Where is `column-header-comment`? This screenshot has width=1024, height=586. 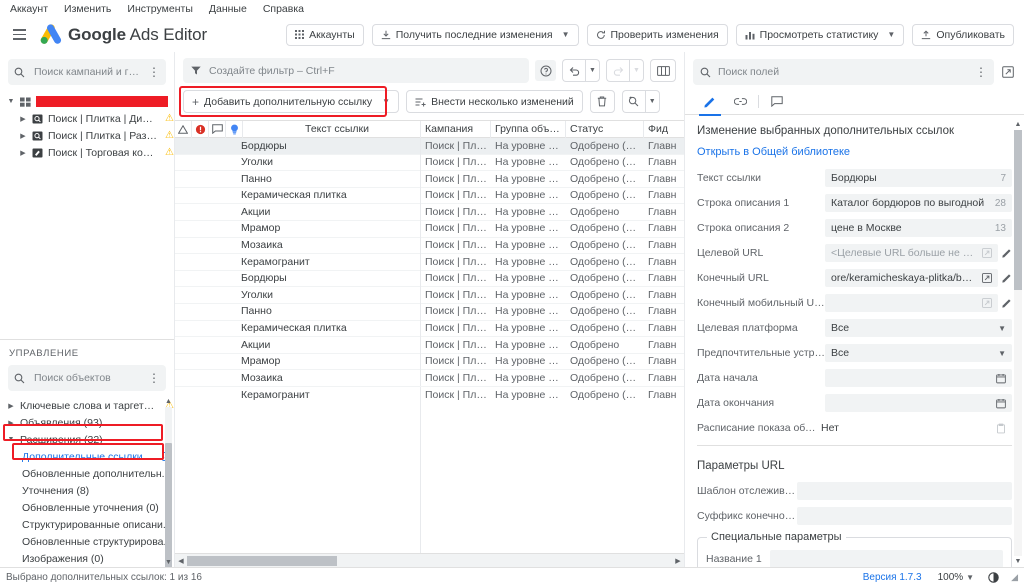 column-header-comment is located at coordinates (217, 129).